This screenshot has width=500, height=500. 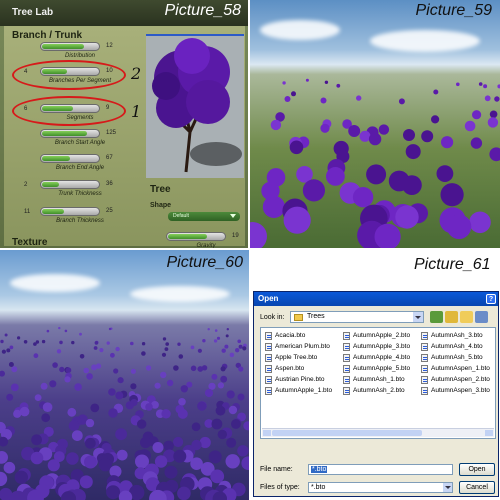 What do you see at coordinates (80, 168) in the screenshot?
I see `slider-caption: Branch End Angle` at bounding box center [80, 168].